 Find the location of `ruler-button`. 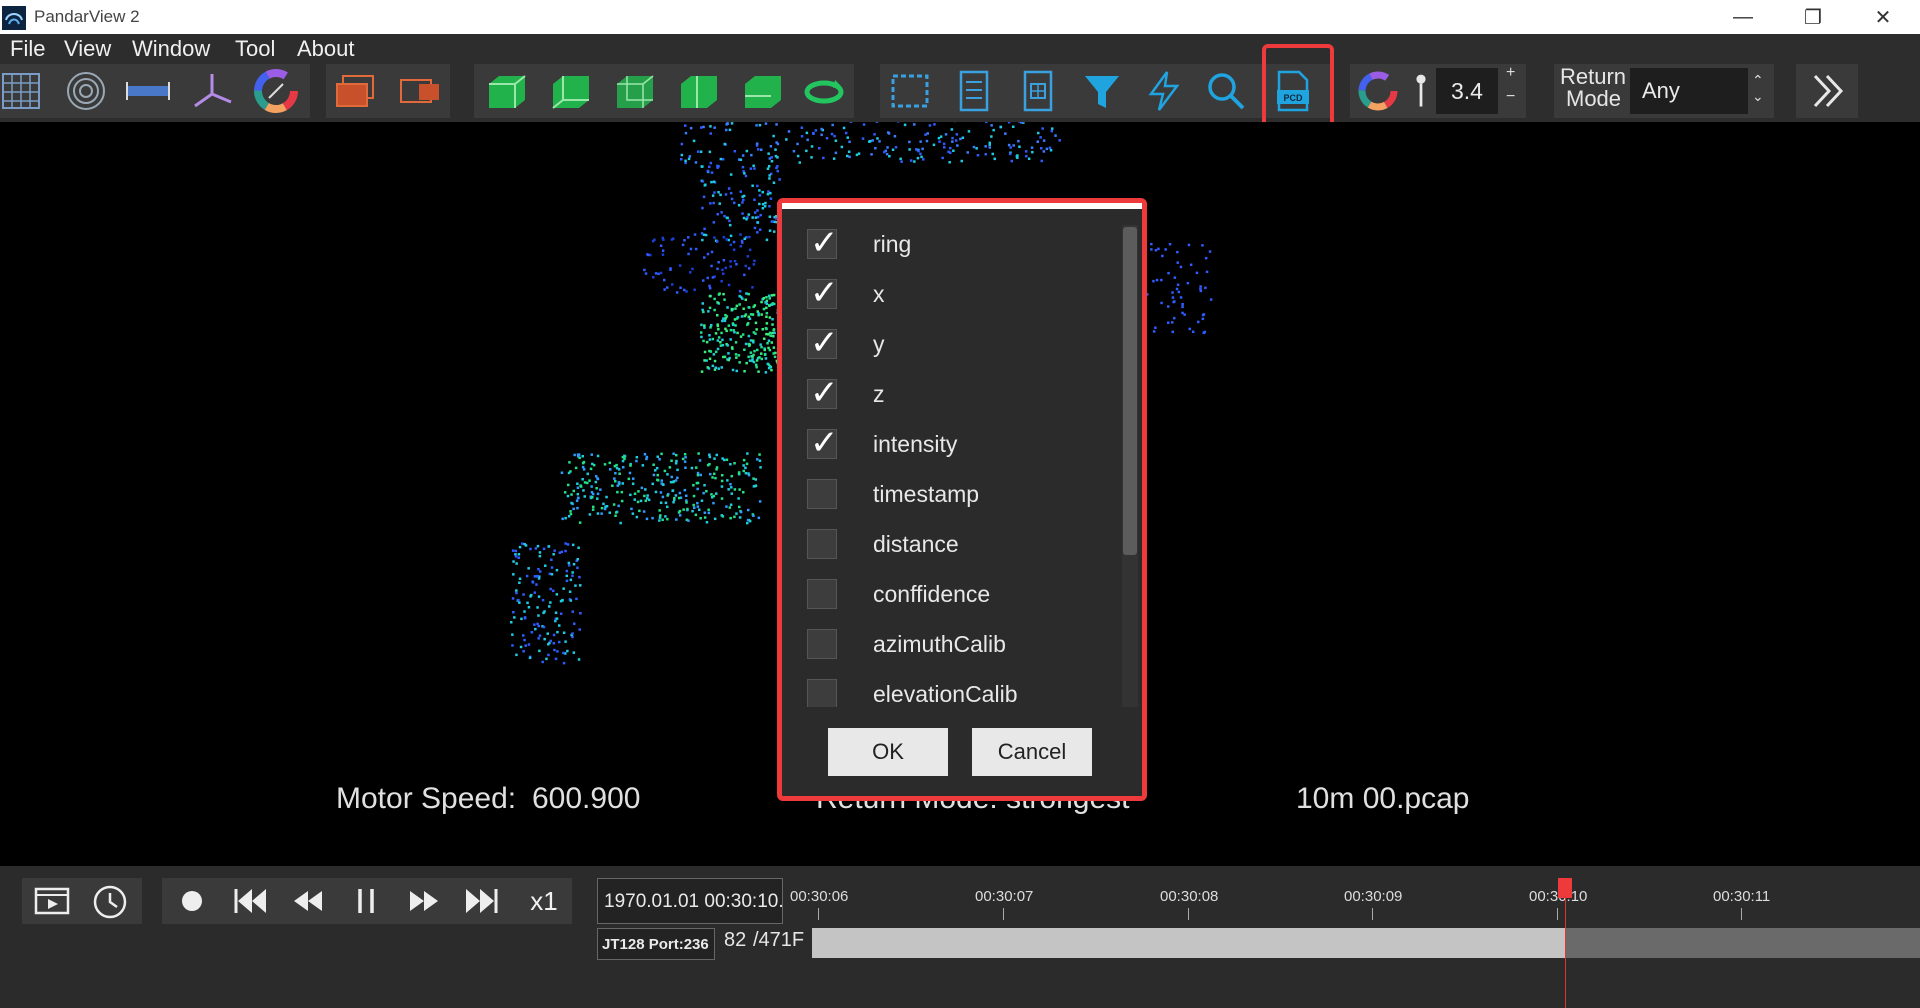

ruler-button is located at coordinates (148, 91).